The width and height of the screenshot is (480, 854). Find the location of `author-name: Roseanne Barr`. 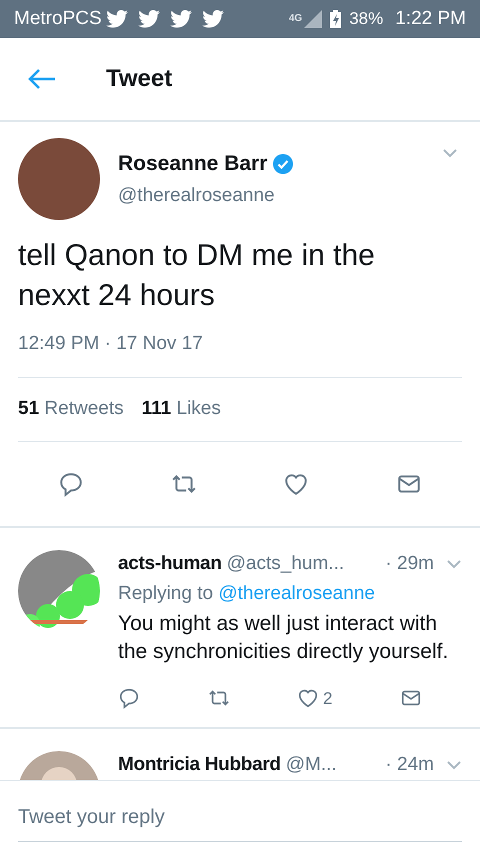

author-name: Roseanne Barr is located at coordinates (193, 164).